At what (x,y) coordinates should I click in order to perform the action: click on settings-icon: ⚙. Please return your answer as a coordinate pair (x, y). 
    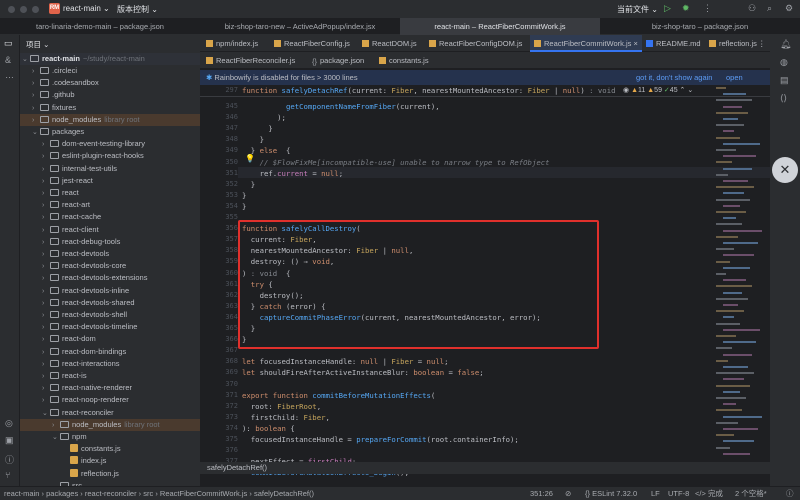
    Looking at the image, I should click on (789, 8).